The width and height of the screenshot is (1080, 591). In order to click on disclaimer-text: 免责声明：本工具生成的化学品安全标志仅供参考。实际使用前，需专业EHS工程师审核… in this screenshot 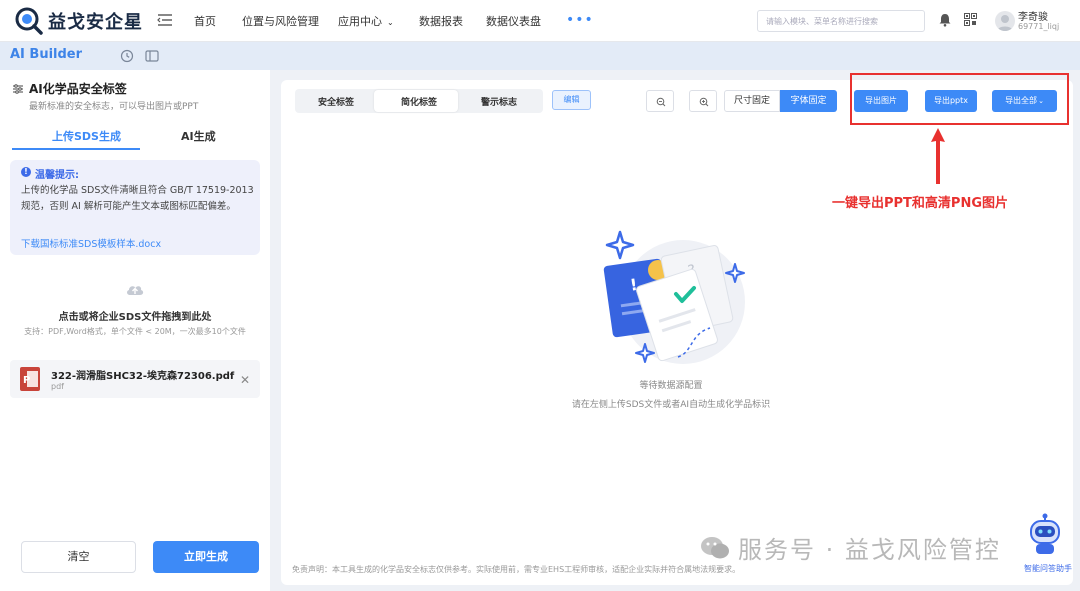, I will do `click(516, 569)`.